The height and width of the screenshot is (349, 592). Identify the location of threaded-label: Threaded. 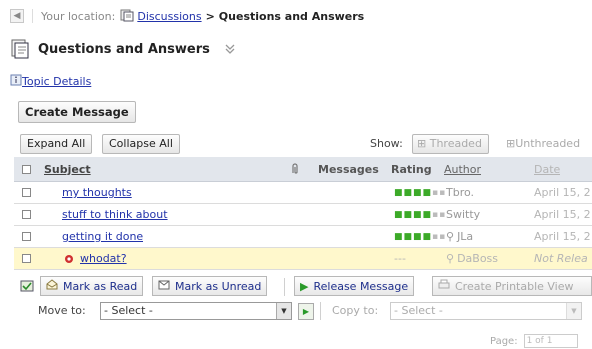
(455, 143).